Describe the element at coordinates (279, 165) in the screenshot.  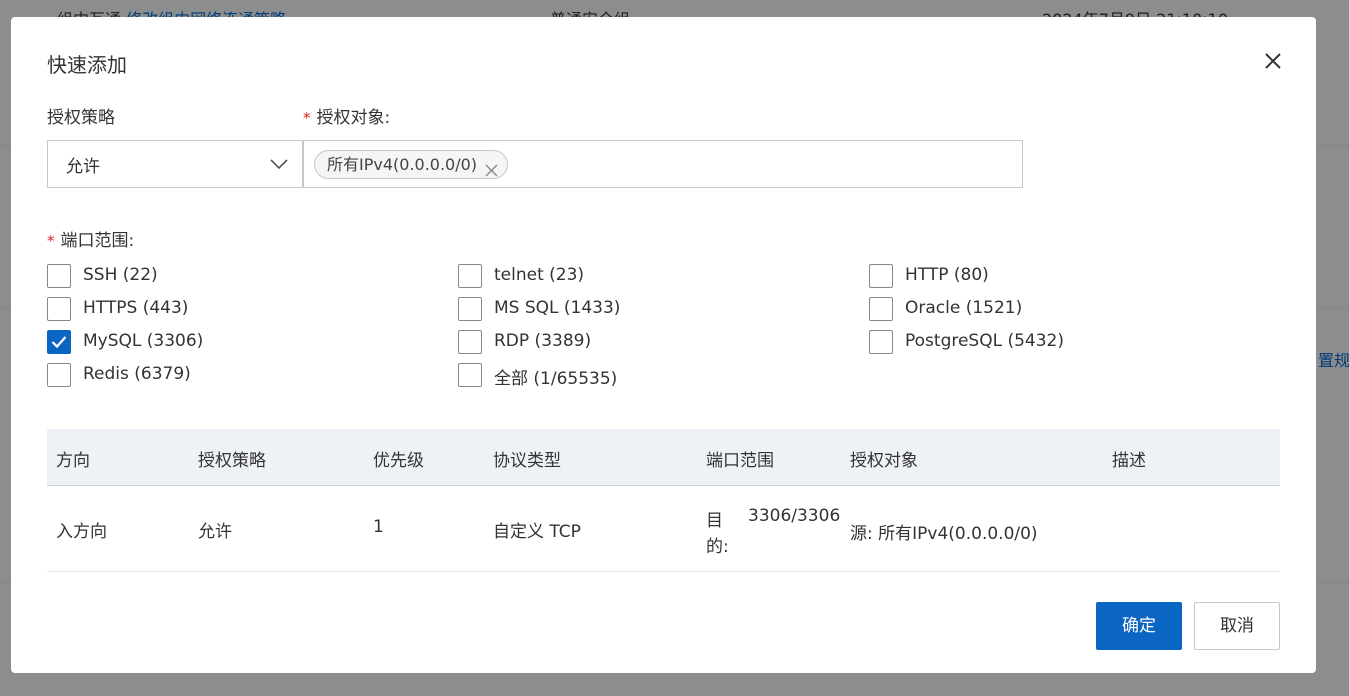
I see `chevron-down-icon` at that location.